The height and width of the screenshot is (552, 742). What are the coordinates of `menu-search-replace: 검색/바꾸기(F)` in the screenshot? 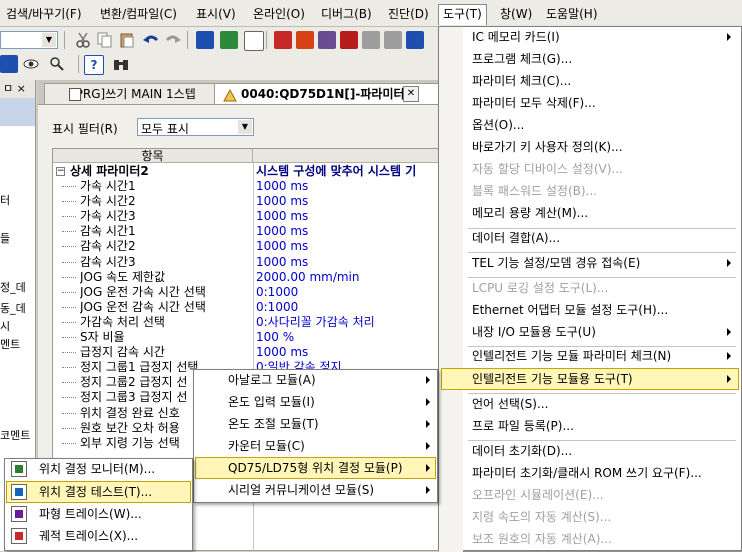 It's located at (44, 14).